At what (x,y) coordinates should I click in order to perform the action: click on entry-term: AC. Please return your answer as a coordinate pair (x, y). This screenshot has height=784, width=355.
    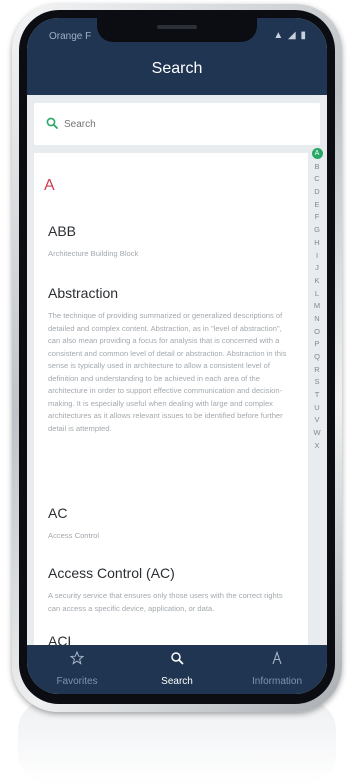
    Looking at the image, I should click on (58, 513).